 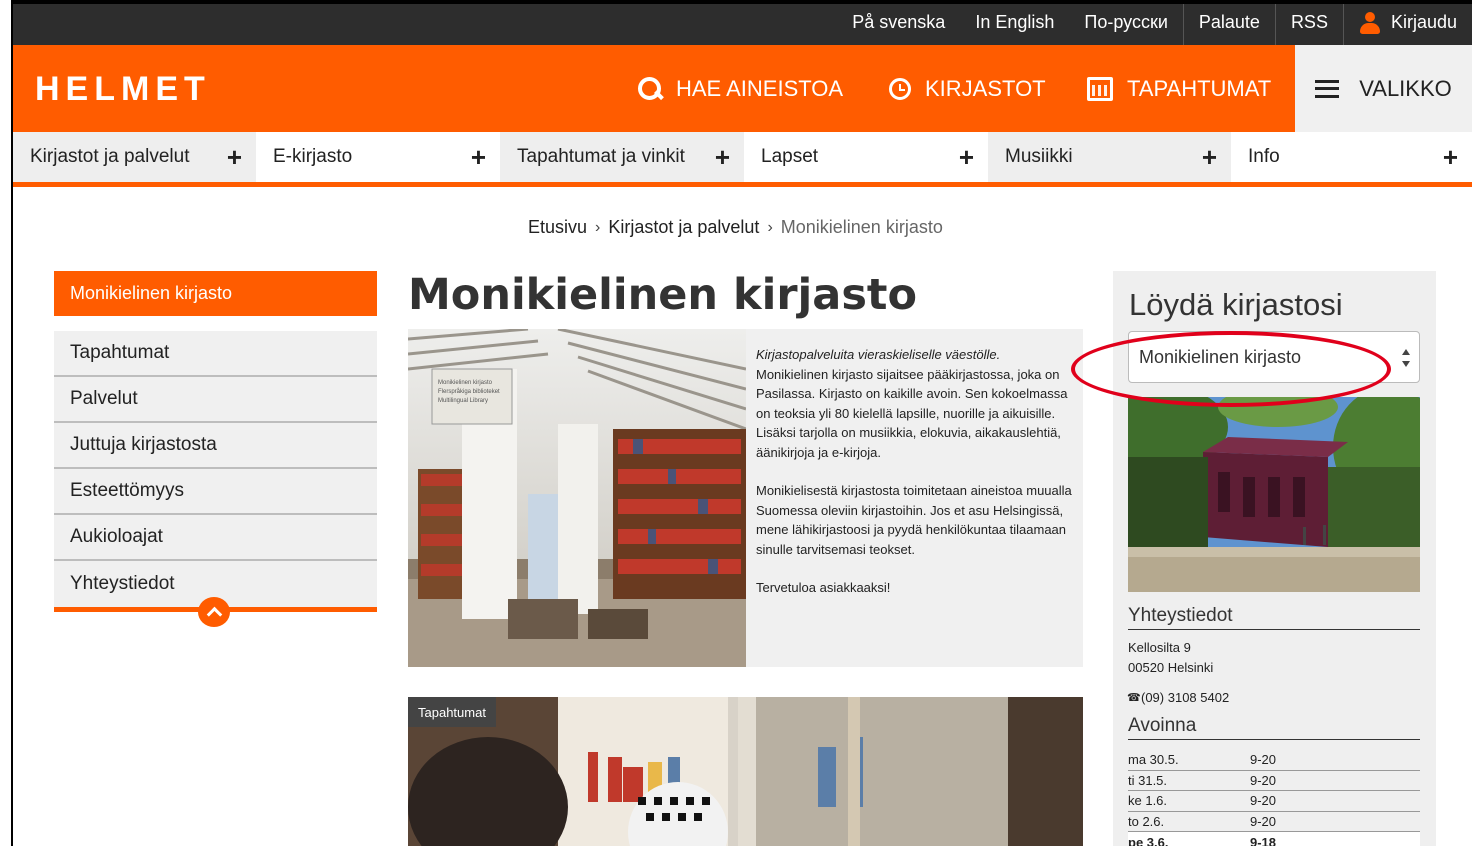 I want to click on category-e-kirjasto: E-kirjasto +, so click(x=378, y=157).